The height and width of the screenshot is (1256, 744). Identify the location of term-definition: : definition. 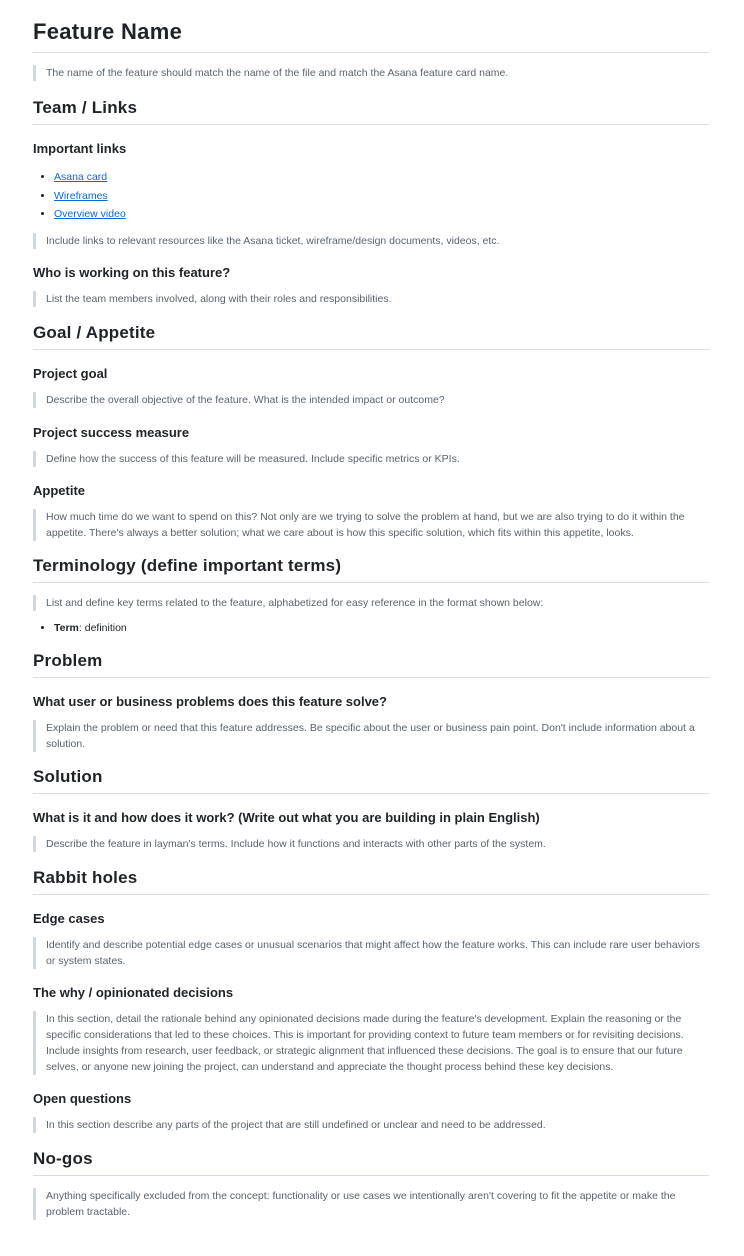
(102, 627).